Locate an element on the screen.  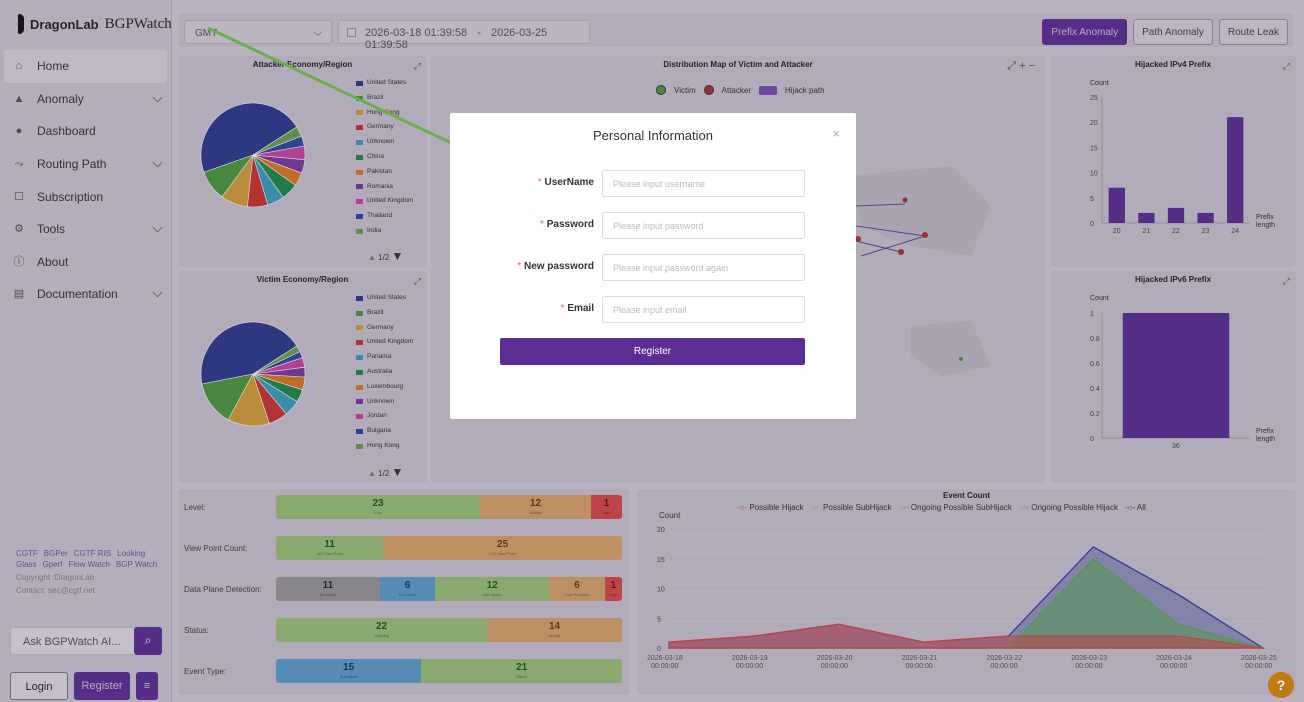
input-username: Please input username is located at coordinates (703, 183).